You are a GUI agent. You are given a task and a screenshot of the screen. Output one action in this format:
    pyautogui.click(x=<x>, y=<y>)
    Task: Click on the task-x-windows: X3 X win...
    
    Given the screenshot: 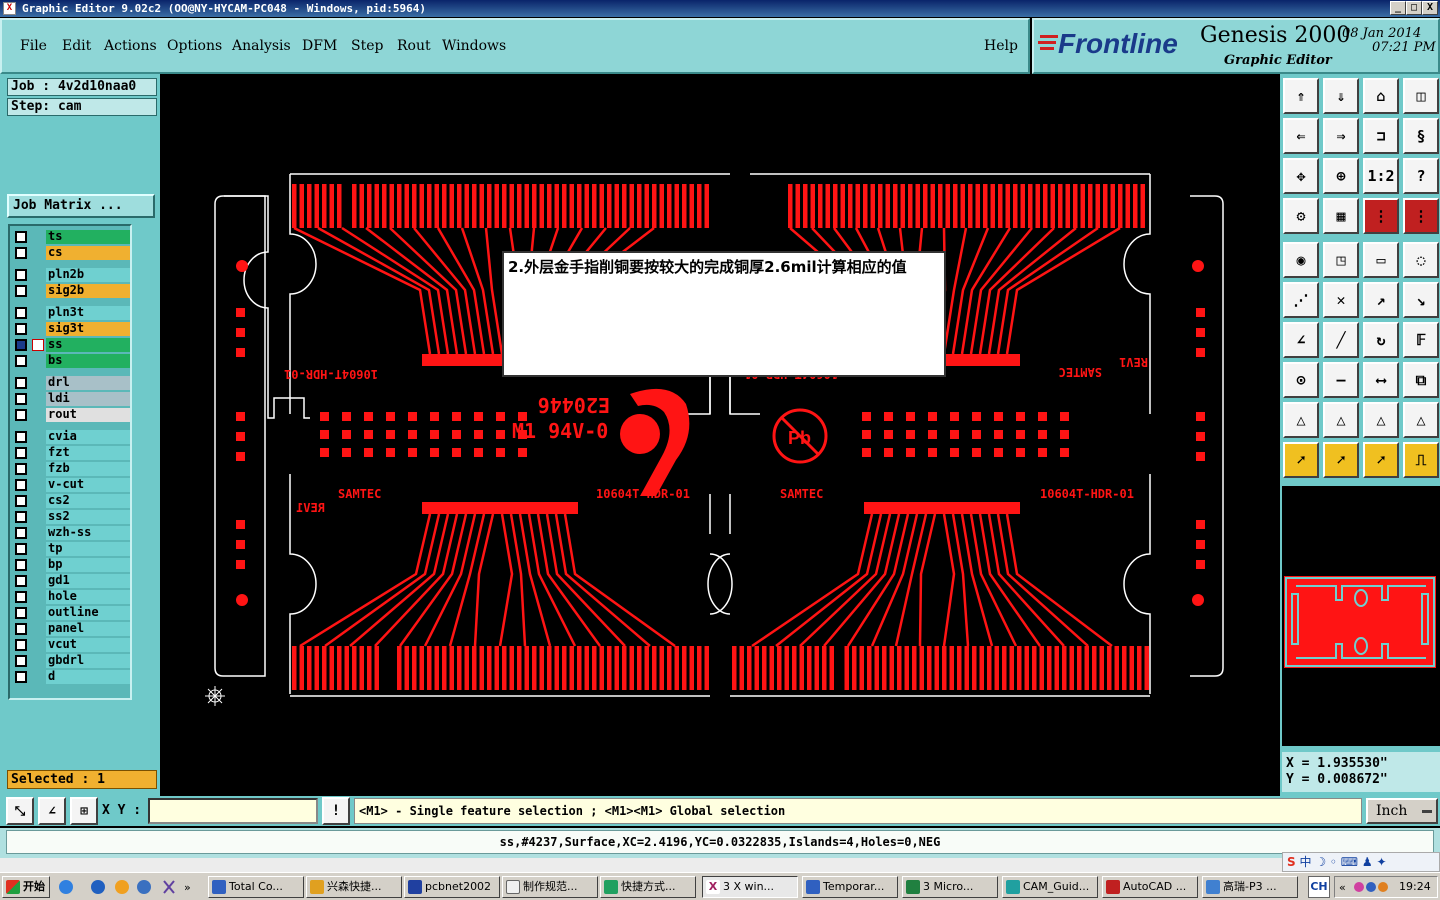 What is the action you would take?
    pyautogui.click(x=750, y=887)
    